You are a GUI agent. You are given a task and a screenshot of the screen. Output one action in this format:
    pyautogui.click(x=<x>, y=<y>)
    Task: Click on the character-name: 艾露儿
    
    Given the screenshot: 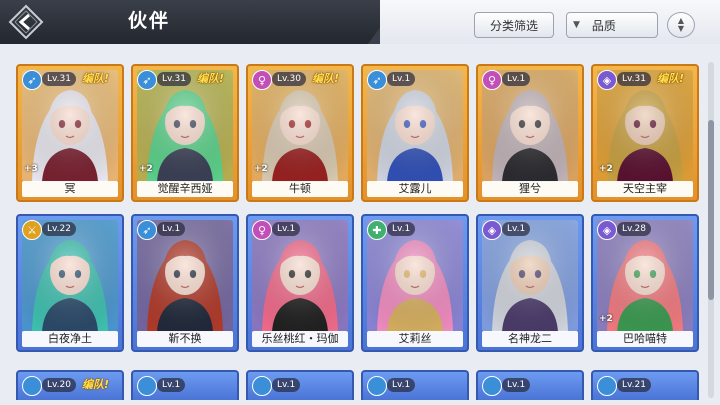 What is the action you would take?
    pyautogui.click(x=415, y=189)
    